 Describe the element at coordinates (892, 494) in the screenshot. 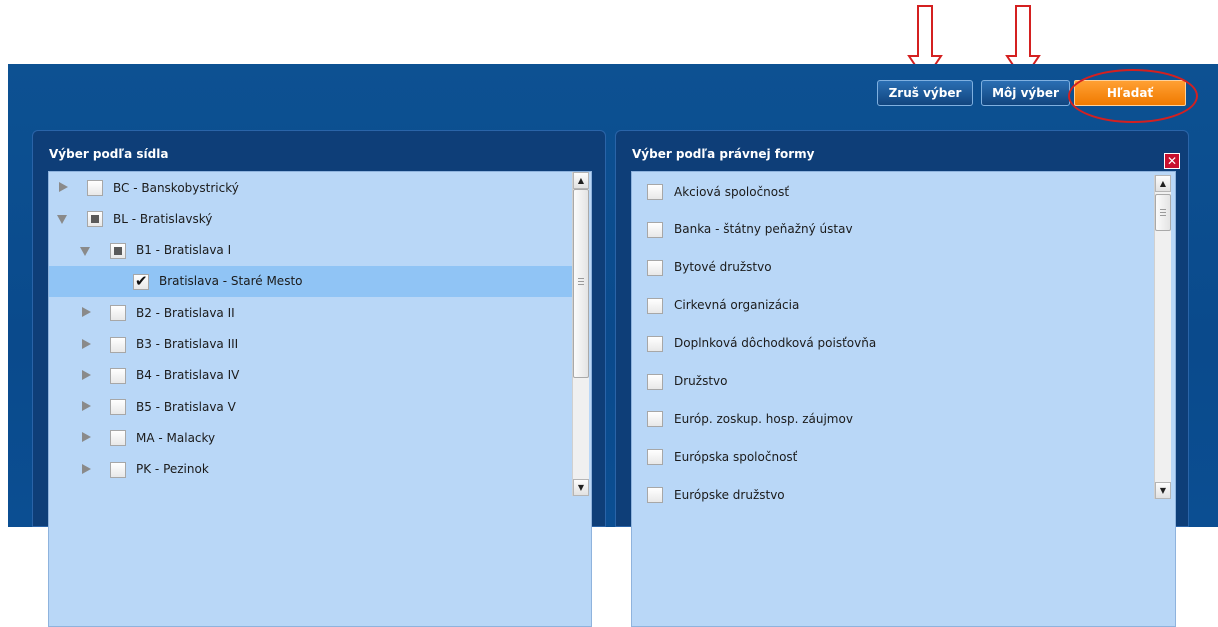

I see `list-item: Európske družstvo` at that location.